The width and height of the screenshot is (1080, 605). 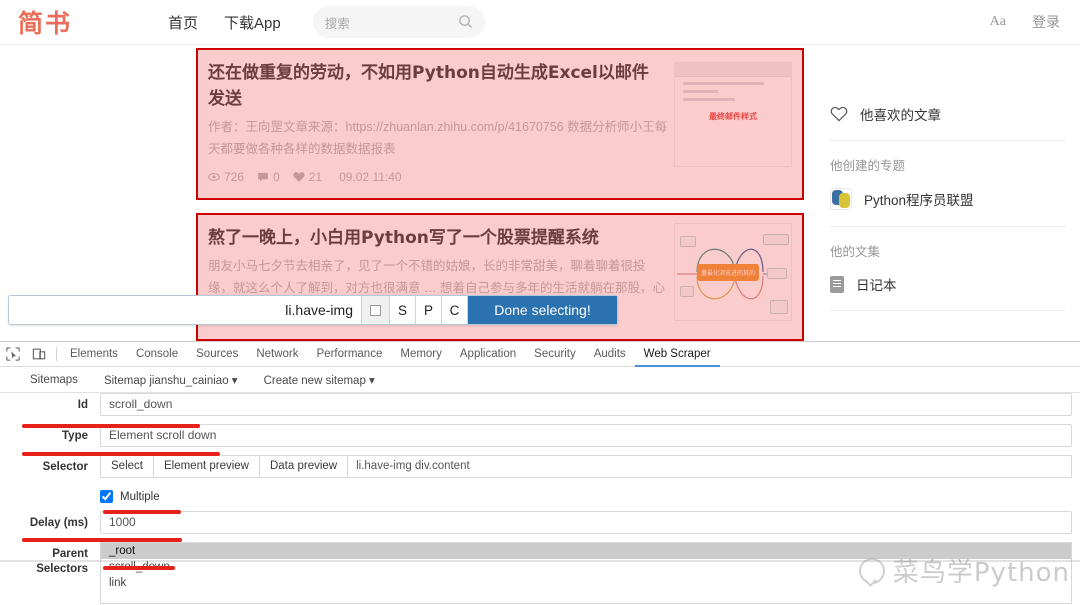 I want to click on tab-network: Network, so click(x=277, y=354).